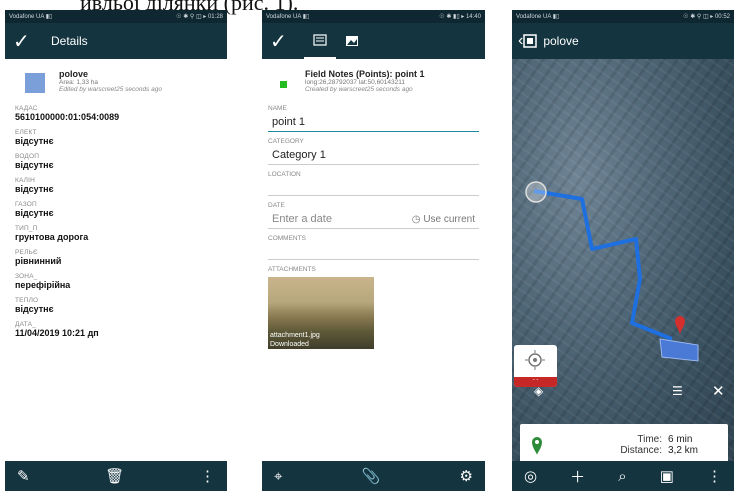 This screenshot has width=736, height=491. I want to click on origin-marker, so click(536, 192).